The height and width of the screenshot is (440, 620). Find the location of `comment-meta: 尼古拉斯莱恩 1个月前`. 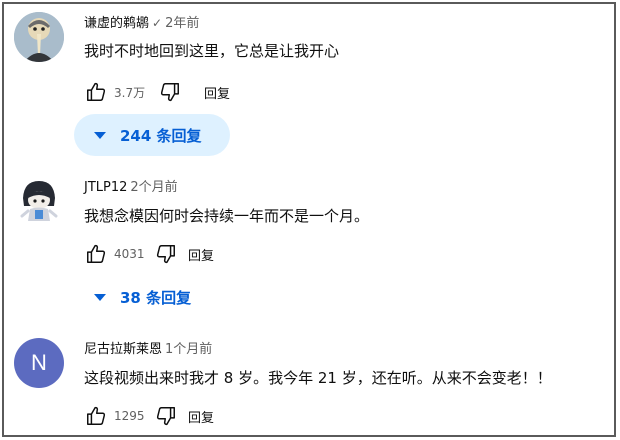

comment-meta: 尼古拉斯莱恩 1个月前 is located at coordinates (347, 350).